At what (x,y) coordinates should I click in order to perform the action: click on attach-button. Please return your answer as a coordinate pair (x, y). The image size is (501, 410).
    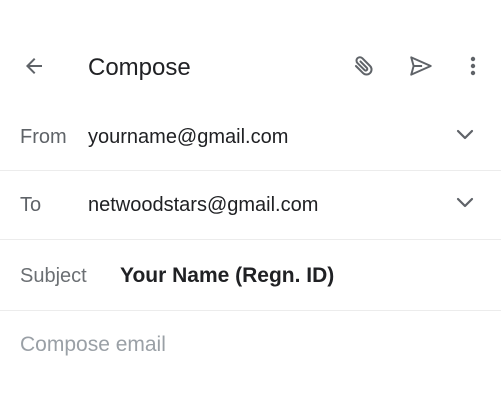
    Looking at the image, I should click on (363, 68).